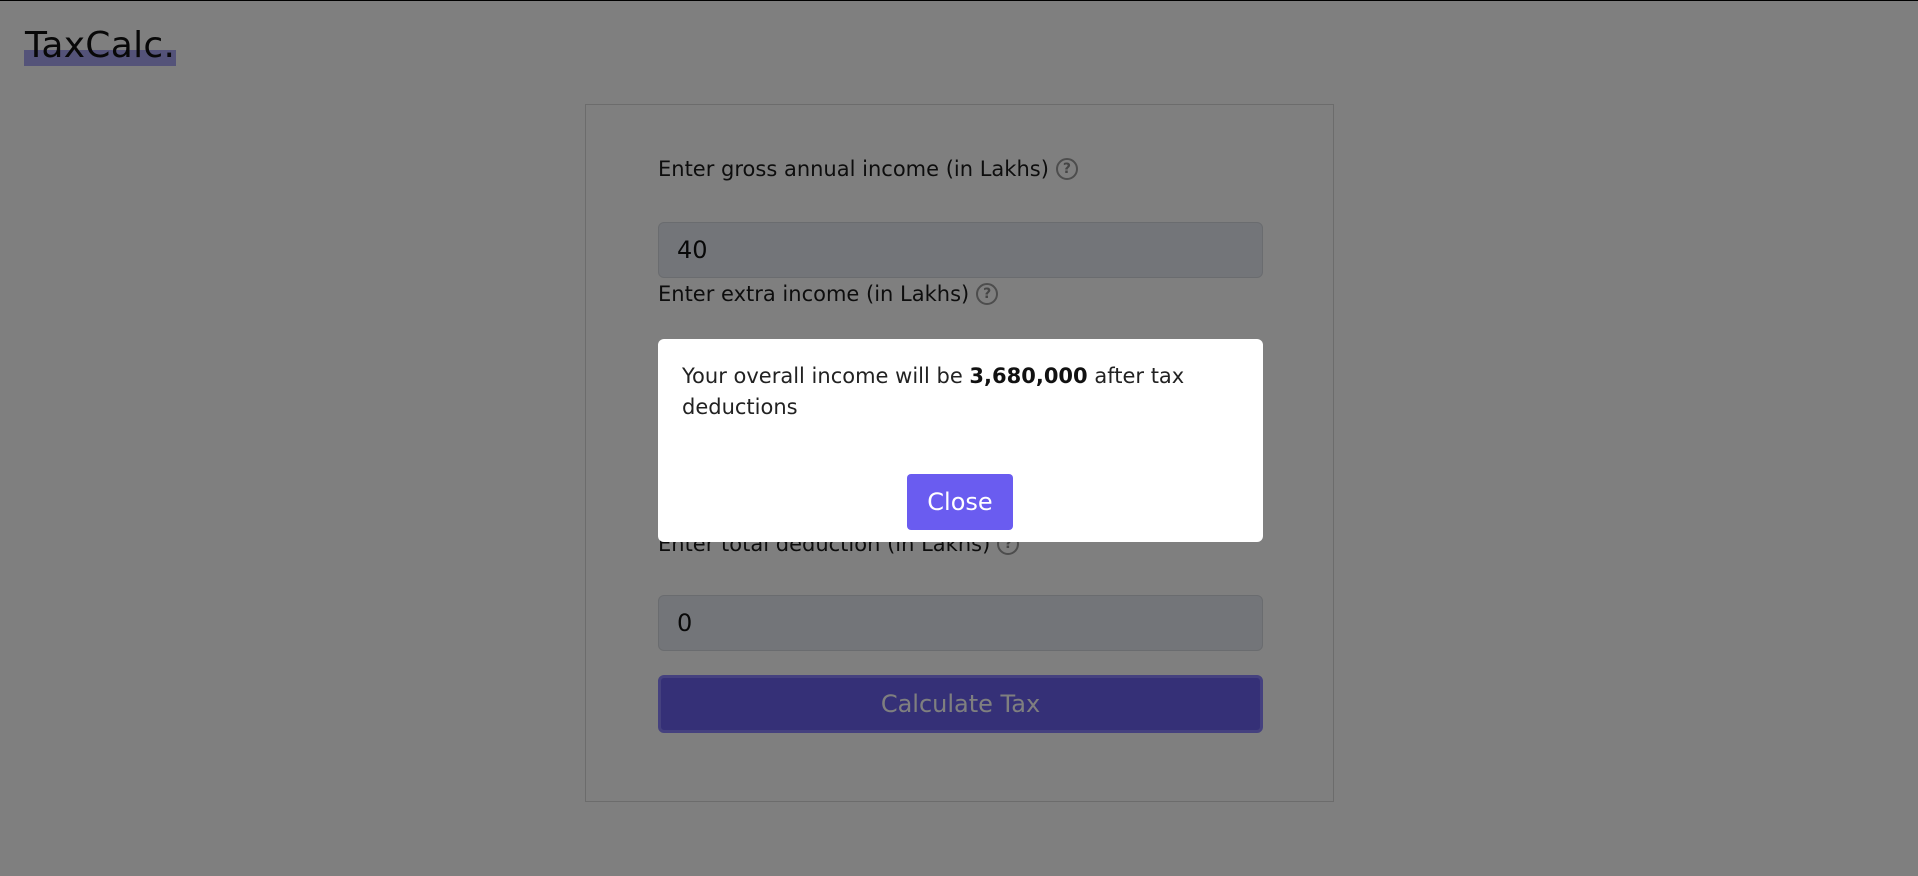 The image size is (1918, 876). I want to click on result-text-before: Your overall income will be, so click(826, 376).